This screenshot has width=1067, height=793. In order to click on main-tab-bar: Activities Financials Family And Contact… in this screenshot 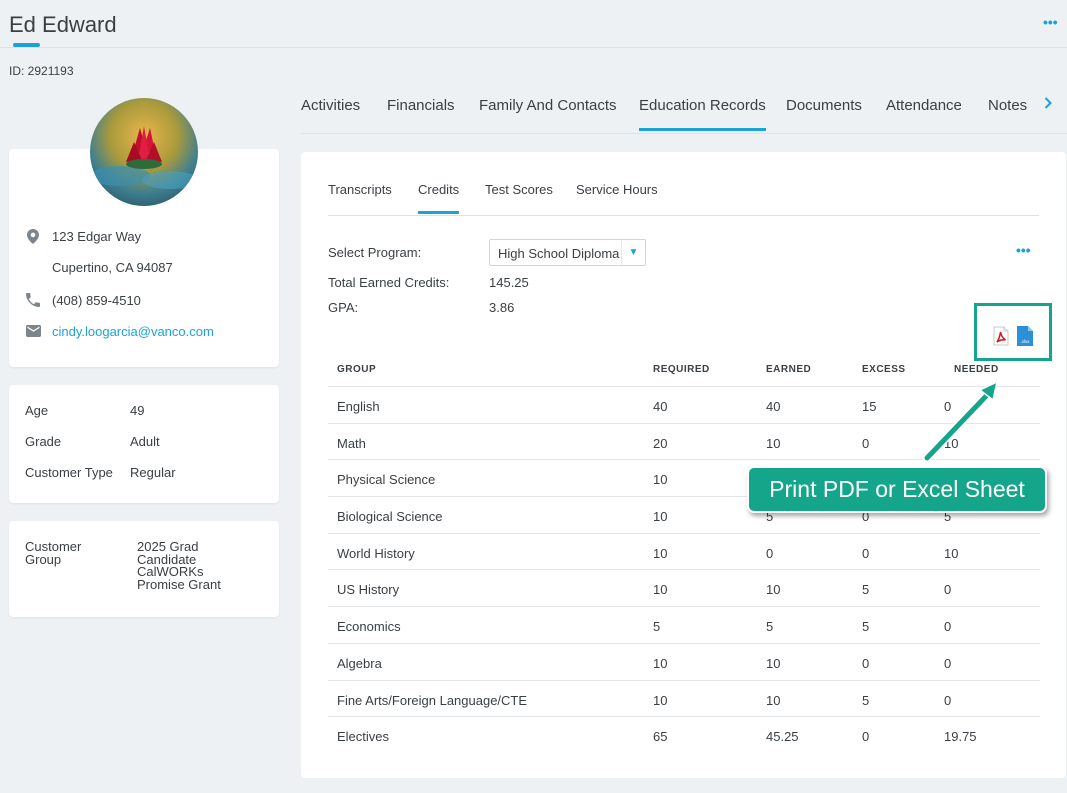, I will do `click(684, 109)`.